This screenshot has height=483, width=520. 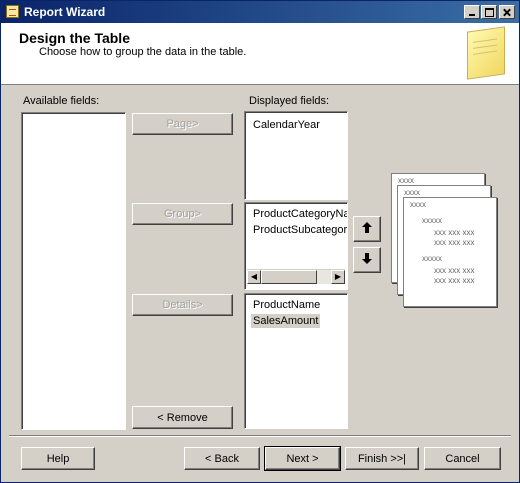 What do you see at coordinates (12, 11) in the screenshot?
I see `report-wizard-icon` at bounding box center [12, 11].